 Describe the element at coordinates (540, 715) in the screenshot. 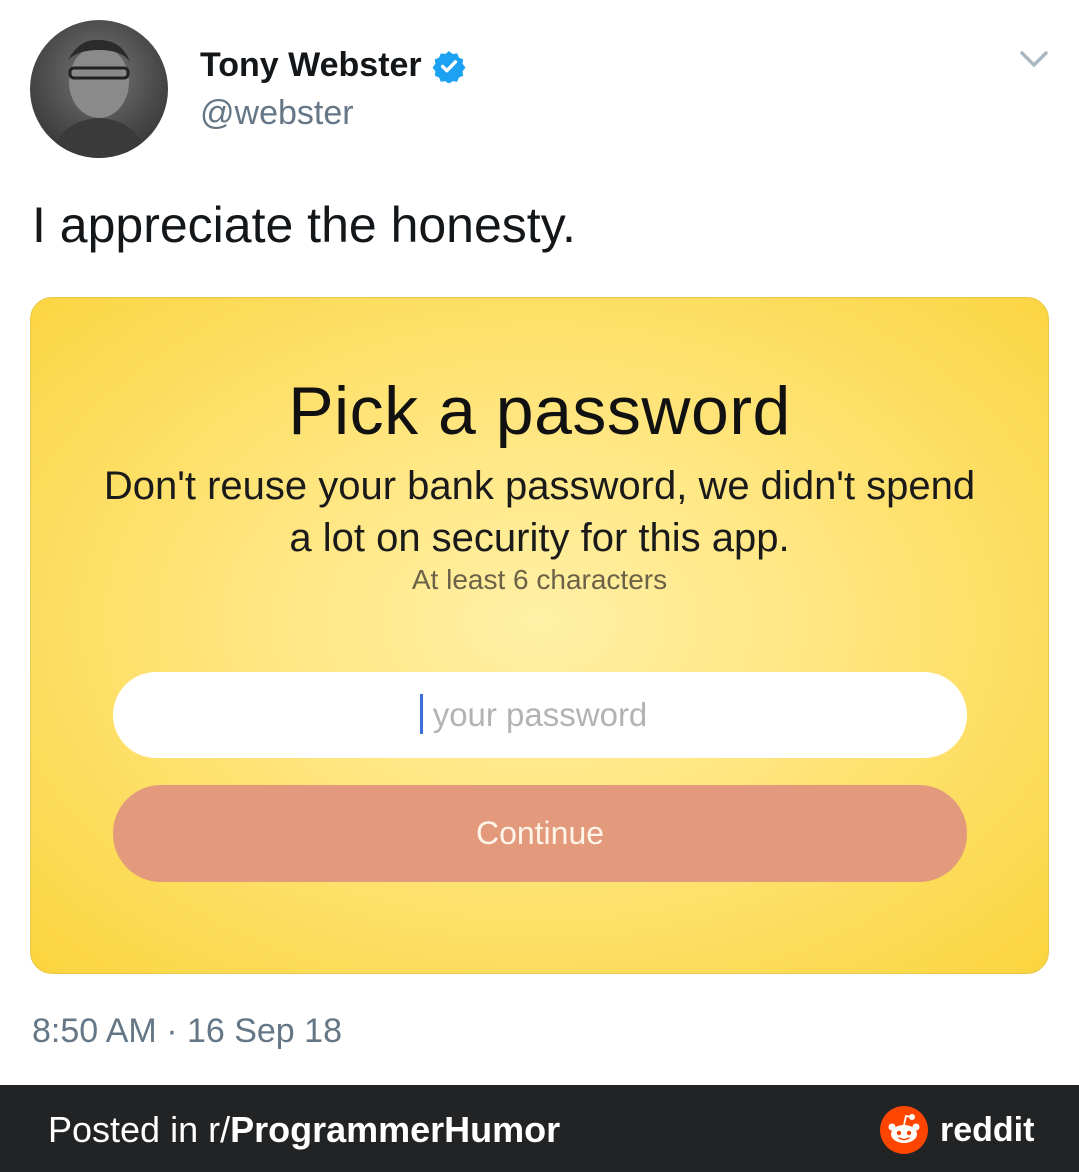

I see `password-input` at that location.